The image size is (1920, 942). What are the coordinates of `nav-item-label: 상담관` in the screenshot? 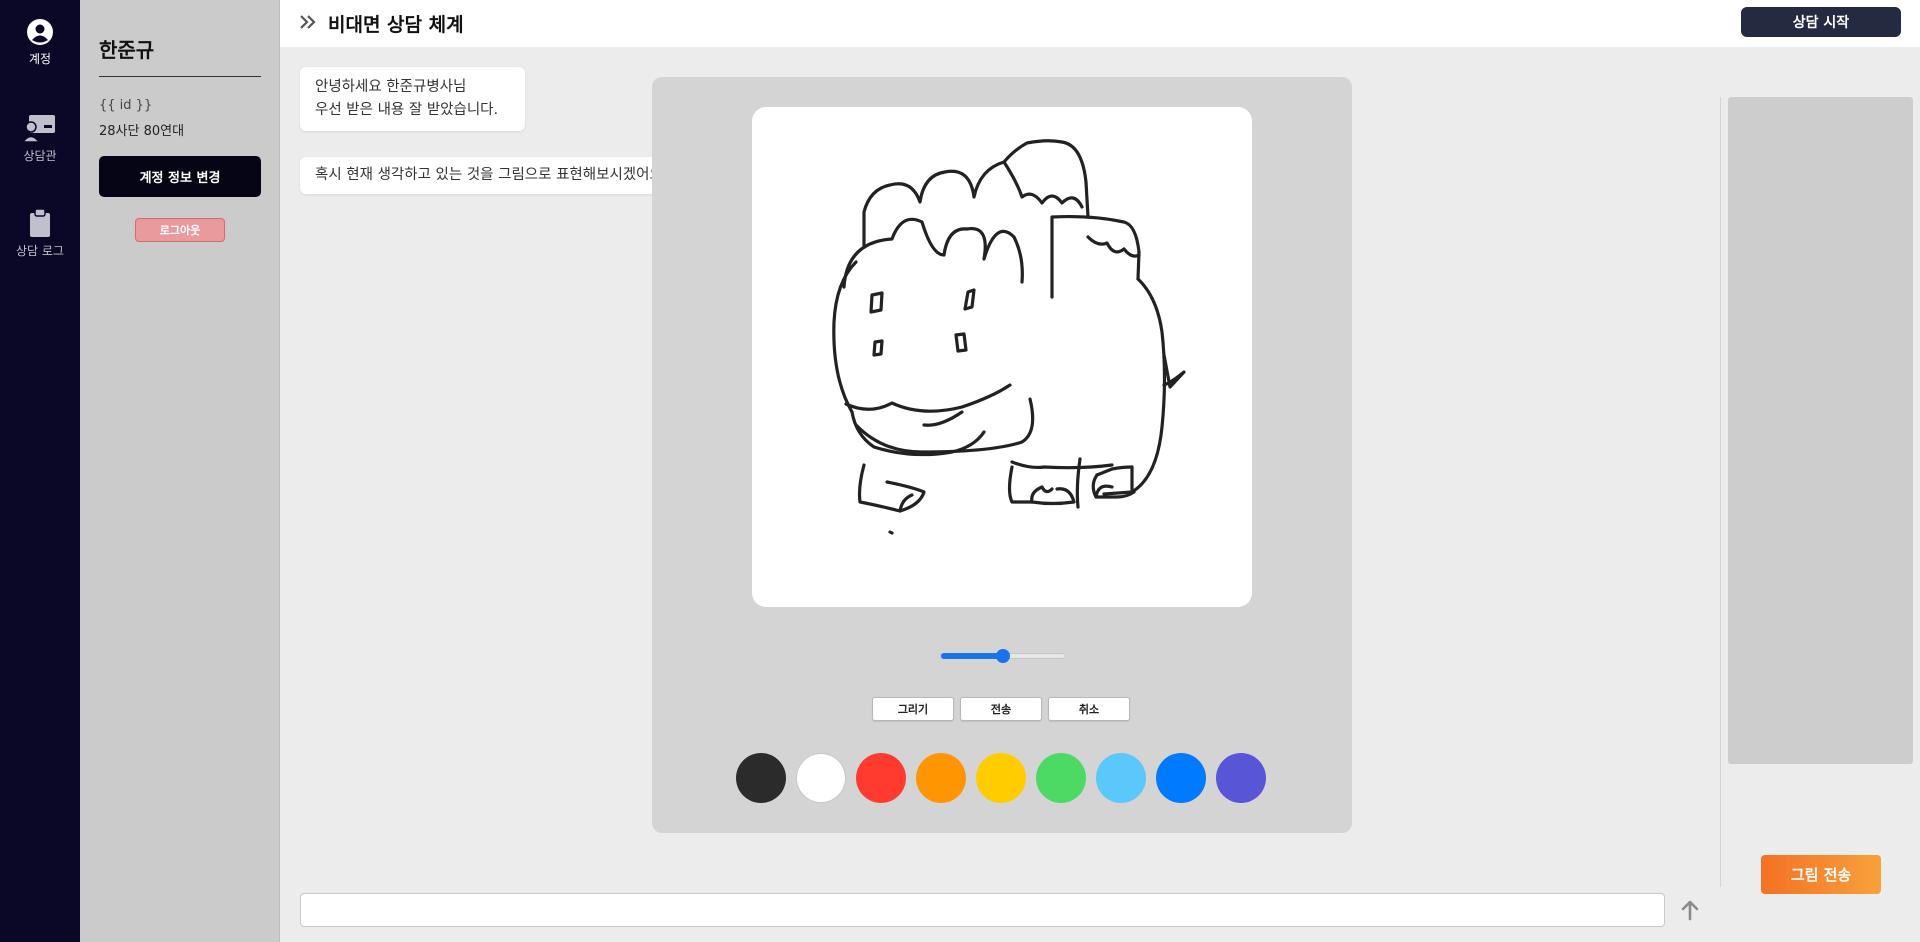 It's located at (40, 156).